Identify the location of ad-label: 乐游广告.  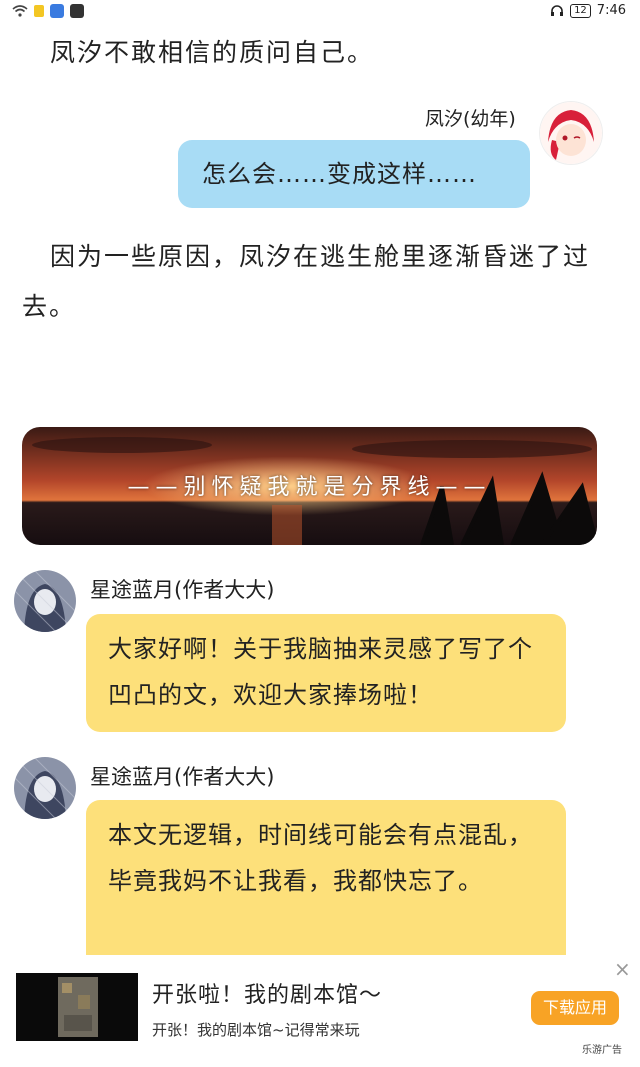
(602, 1050).